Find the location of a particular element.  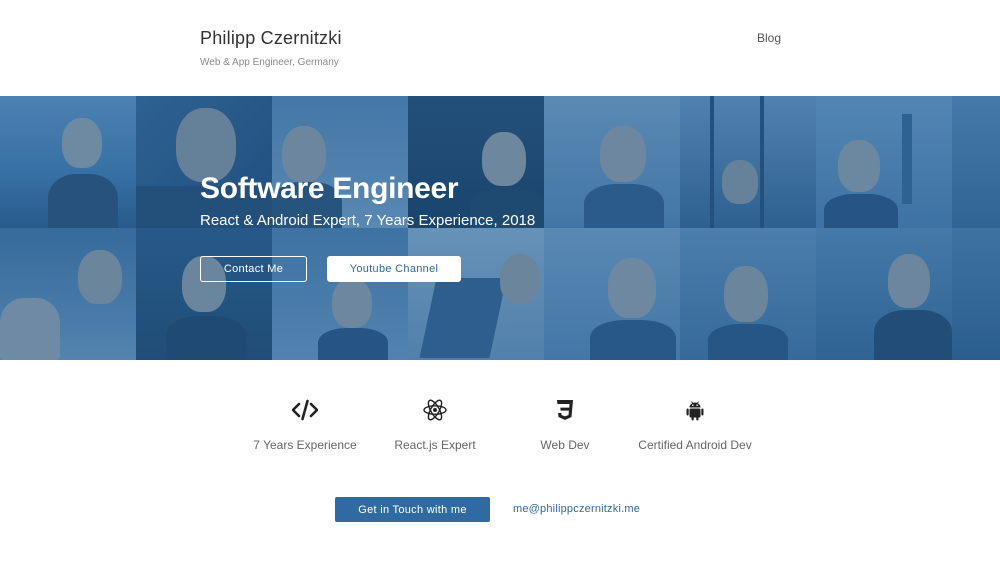

css3-icon is located at coordinates (565, 410).